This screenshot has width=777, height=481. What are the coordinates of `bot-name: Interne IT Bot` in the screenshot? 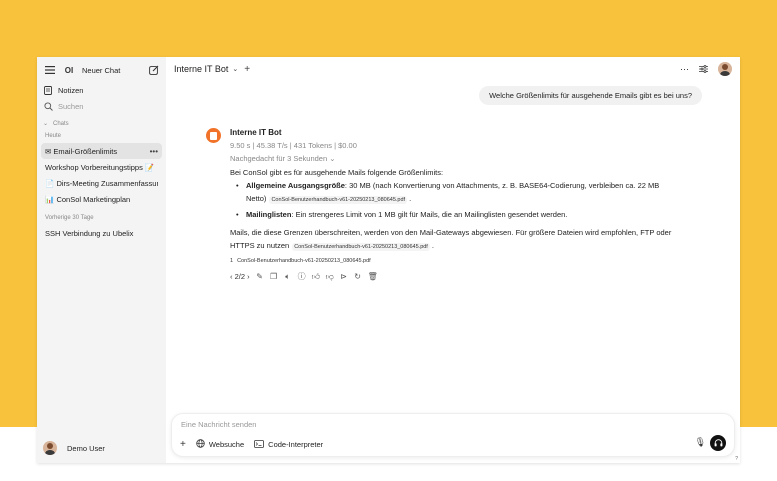 It's located at (256, 132).